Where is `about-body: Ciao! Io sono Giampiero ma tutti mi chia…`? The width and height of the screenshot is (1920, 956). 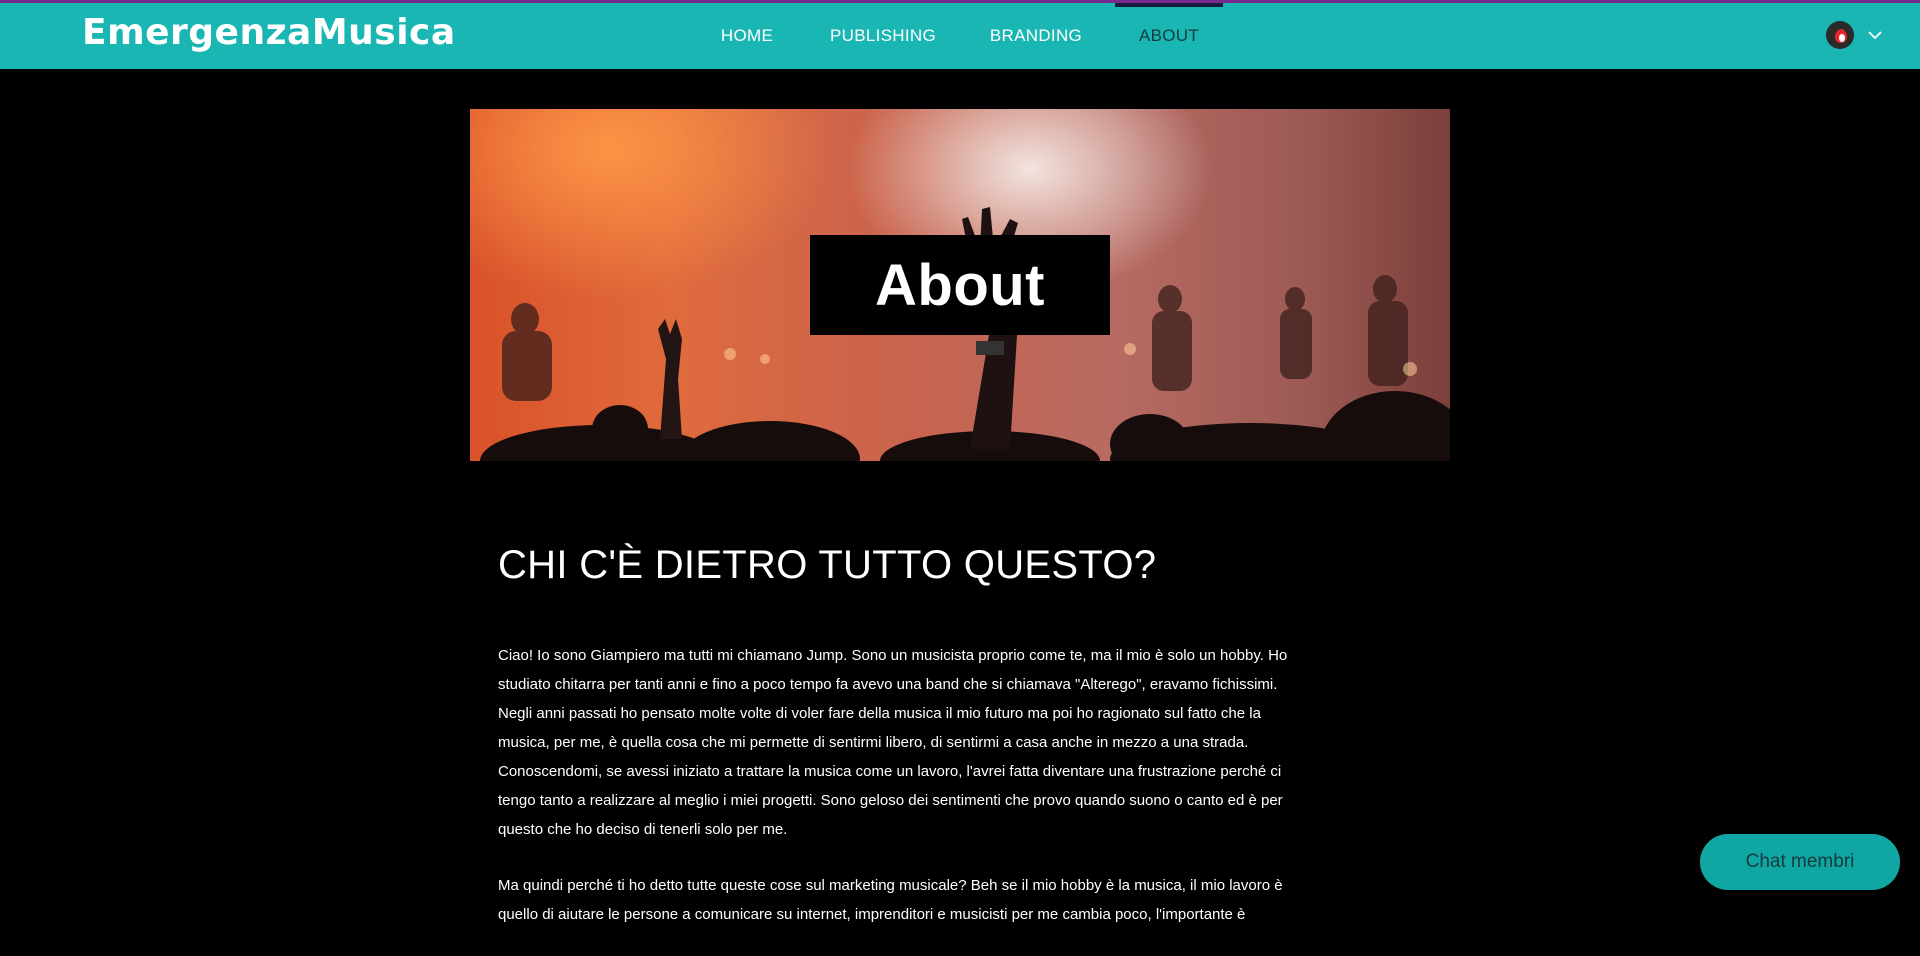 about-body: Ciao! Io sono Giampiero ma tutti mi chia… is located at coordinates (898, 798).